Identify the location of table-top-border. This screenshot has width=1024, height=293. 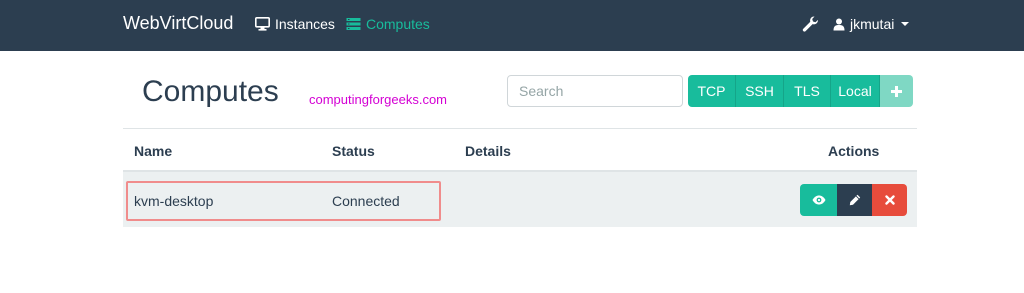
(520, 128).